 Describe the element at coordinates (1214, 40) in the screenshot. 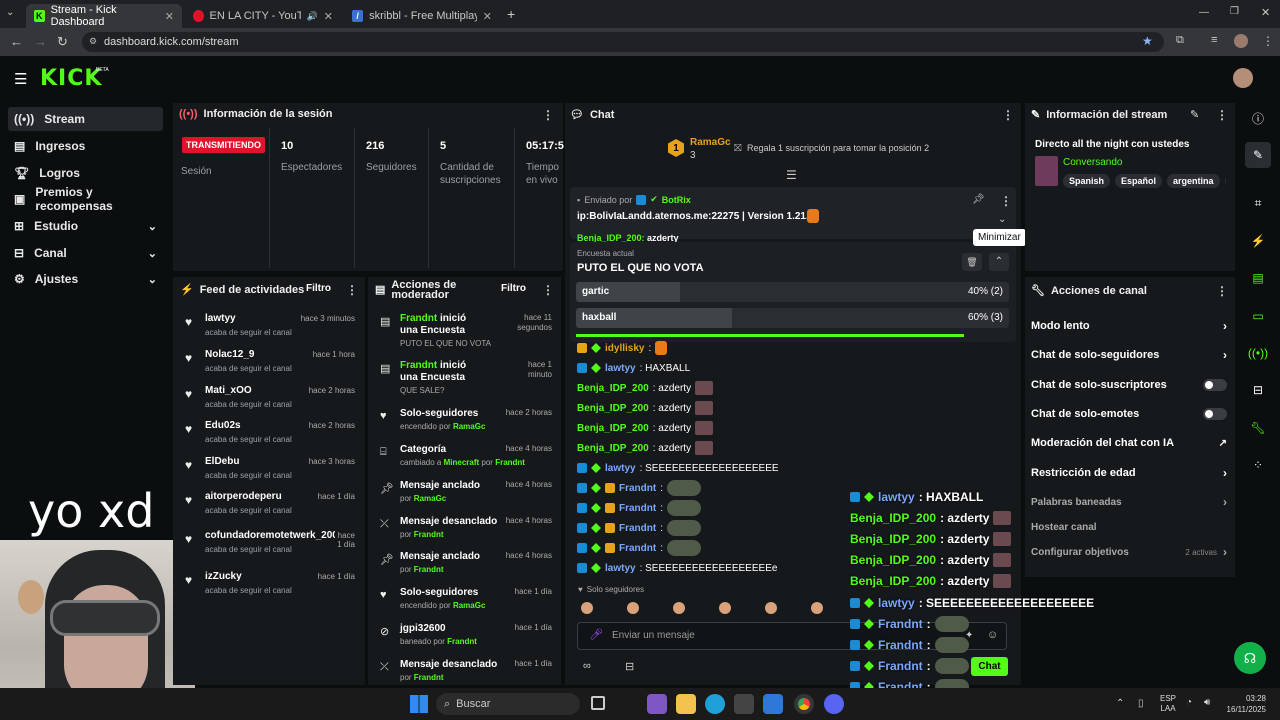

I see `media-control-icon: ≡` at that location.